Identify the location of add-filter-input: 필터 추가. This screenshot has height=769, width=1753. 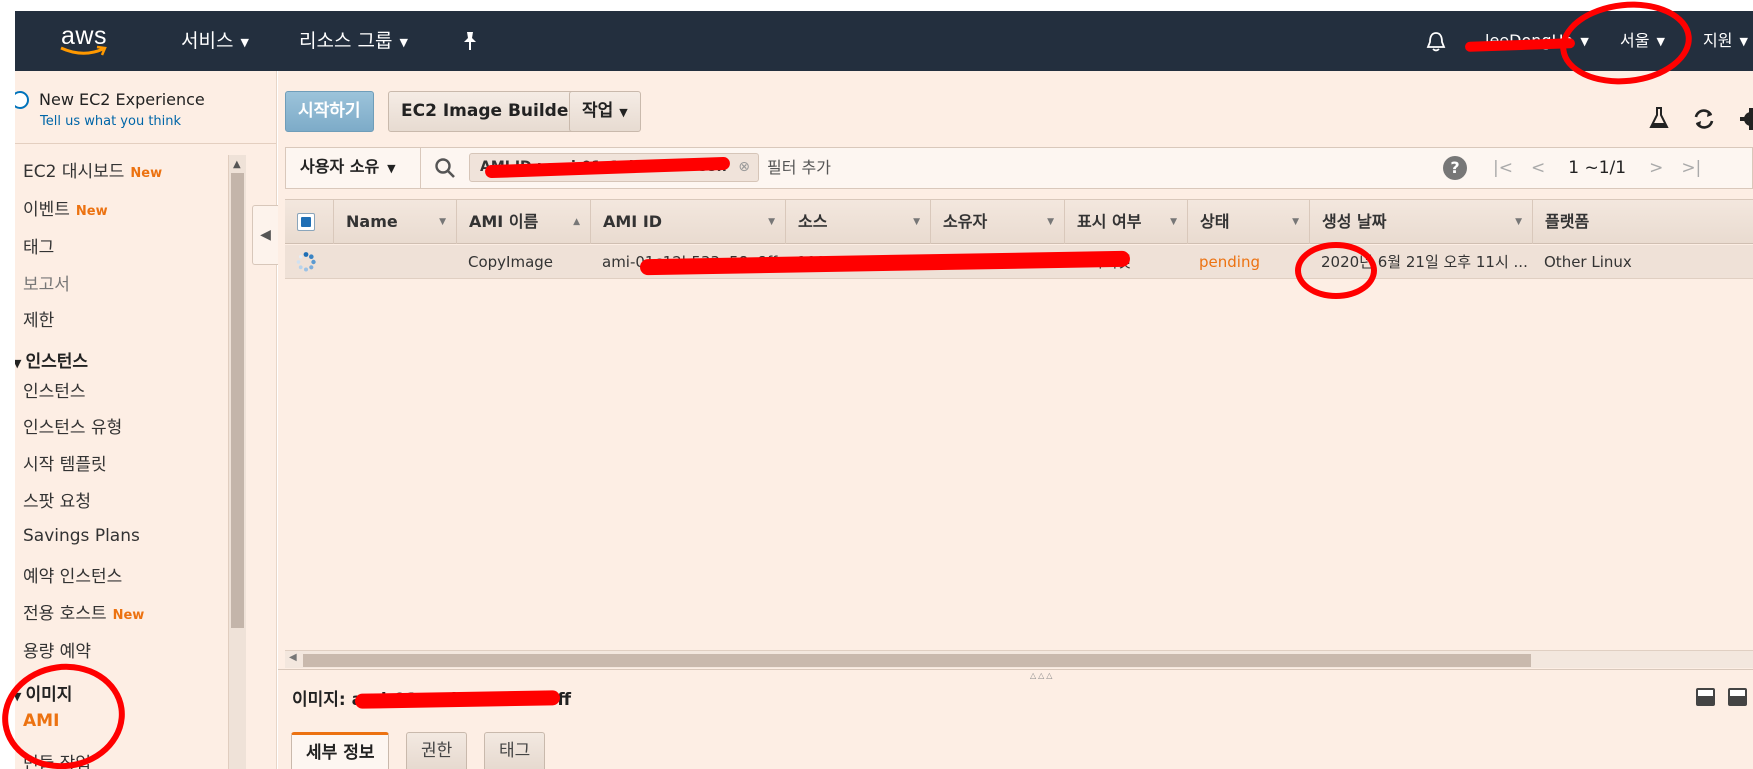
(799, 168).